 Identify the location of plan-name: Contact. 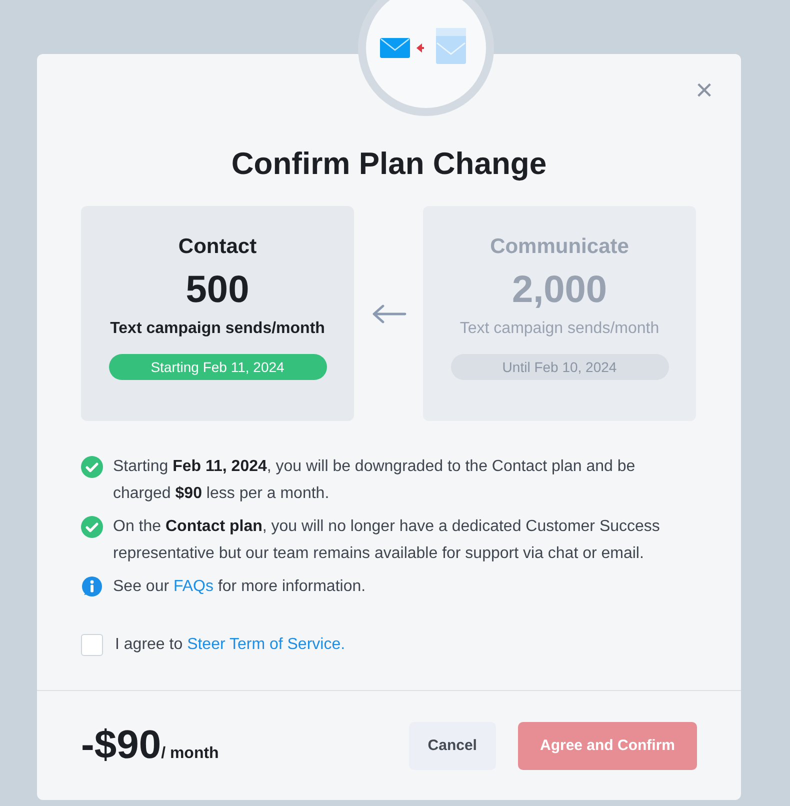
(217, 247).